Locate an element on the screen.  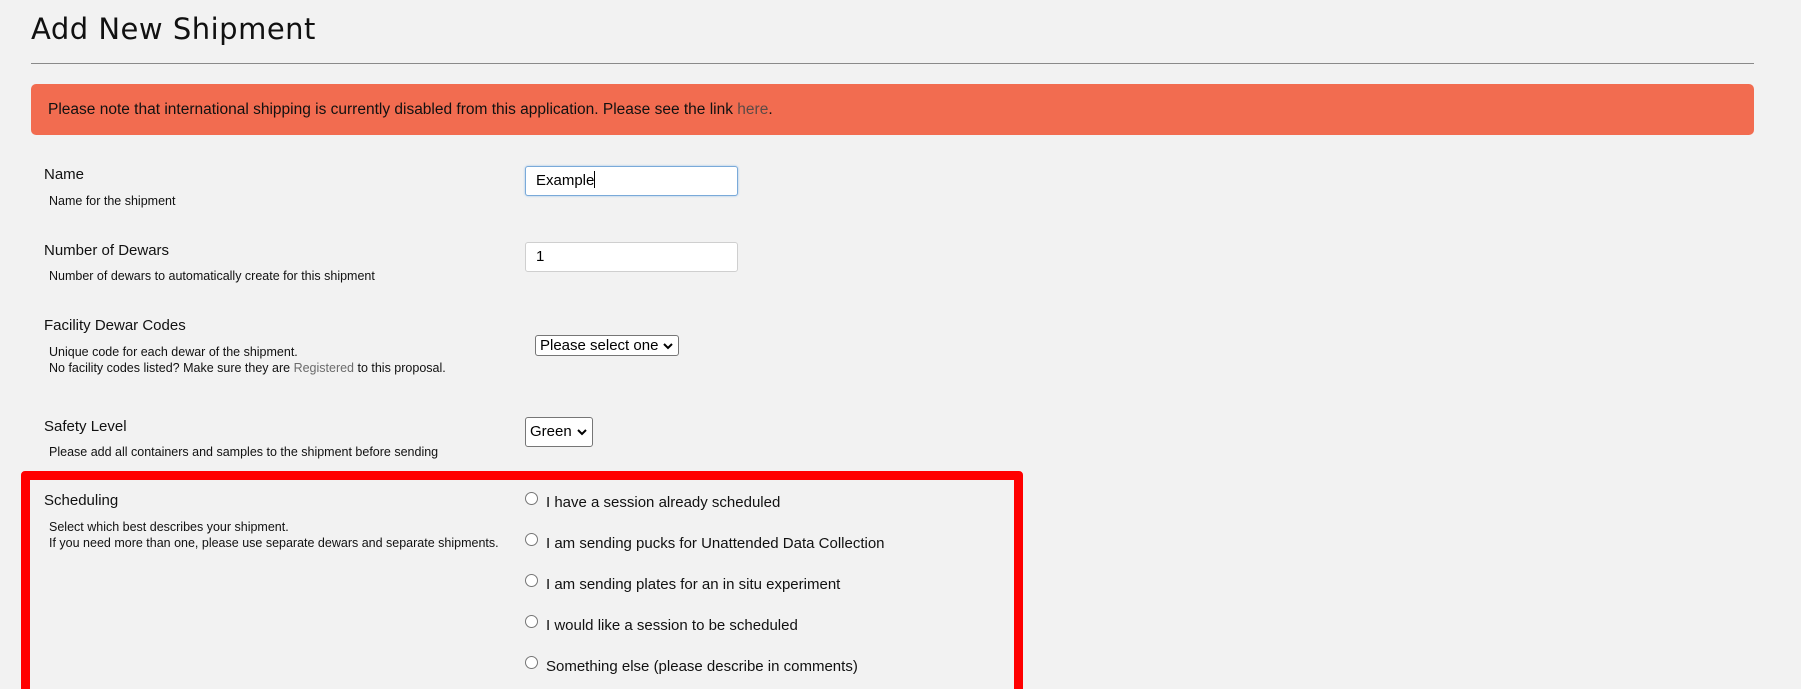
safety-level-select: Green is located at coordinates (559, 432).